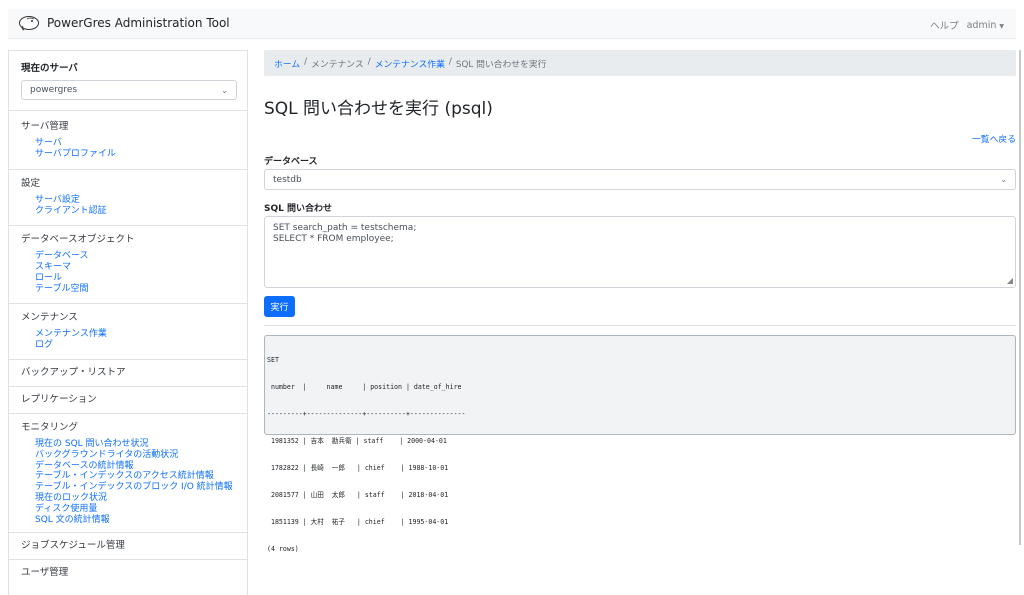  Describe the element at coordinates (279, 306) in the screenshot. I see `run-button: 実行` at that location.